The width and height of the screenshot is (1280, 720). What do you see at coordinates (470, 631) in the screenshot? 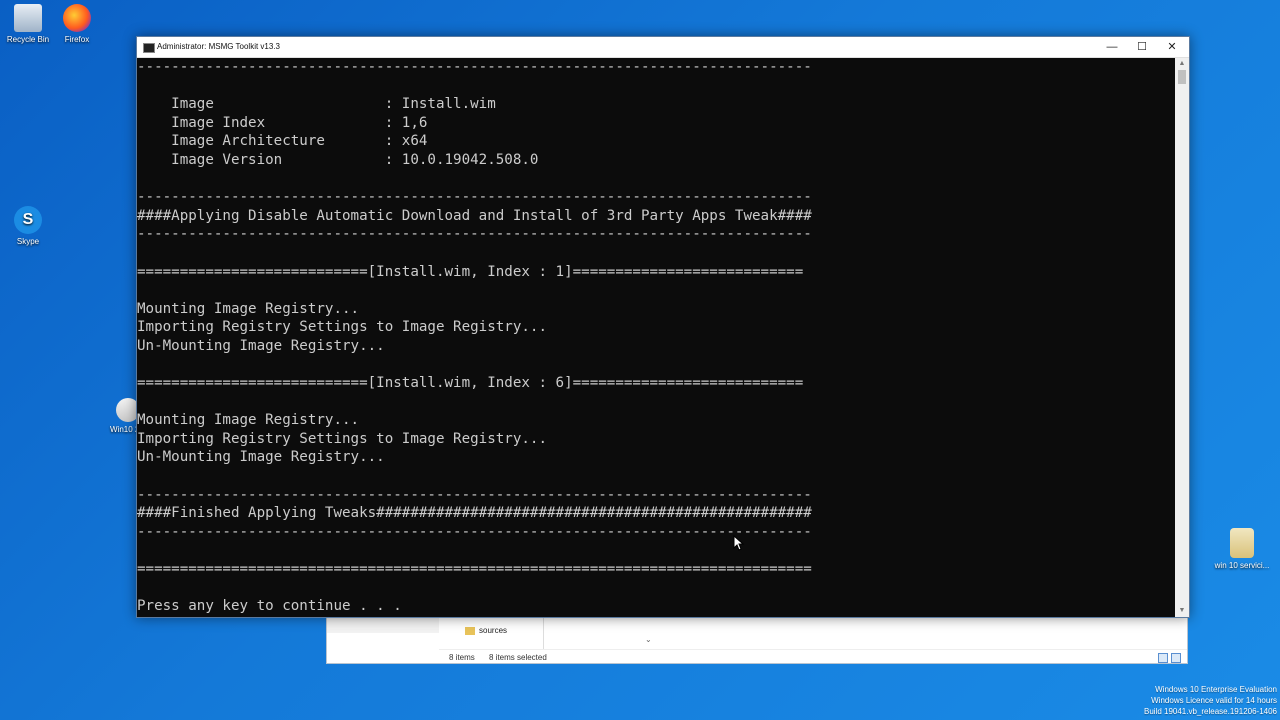
I see `folder-icon` at bounding box center [470, 631].